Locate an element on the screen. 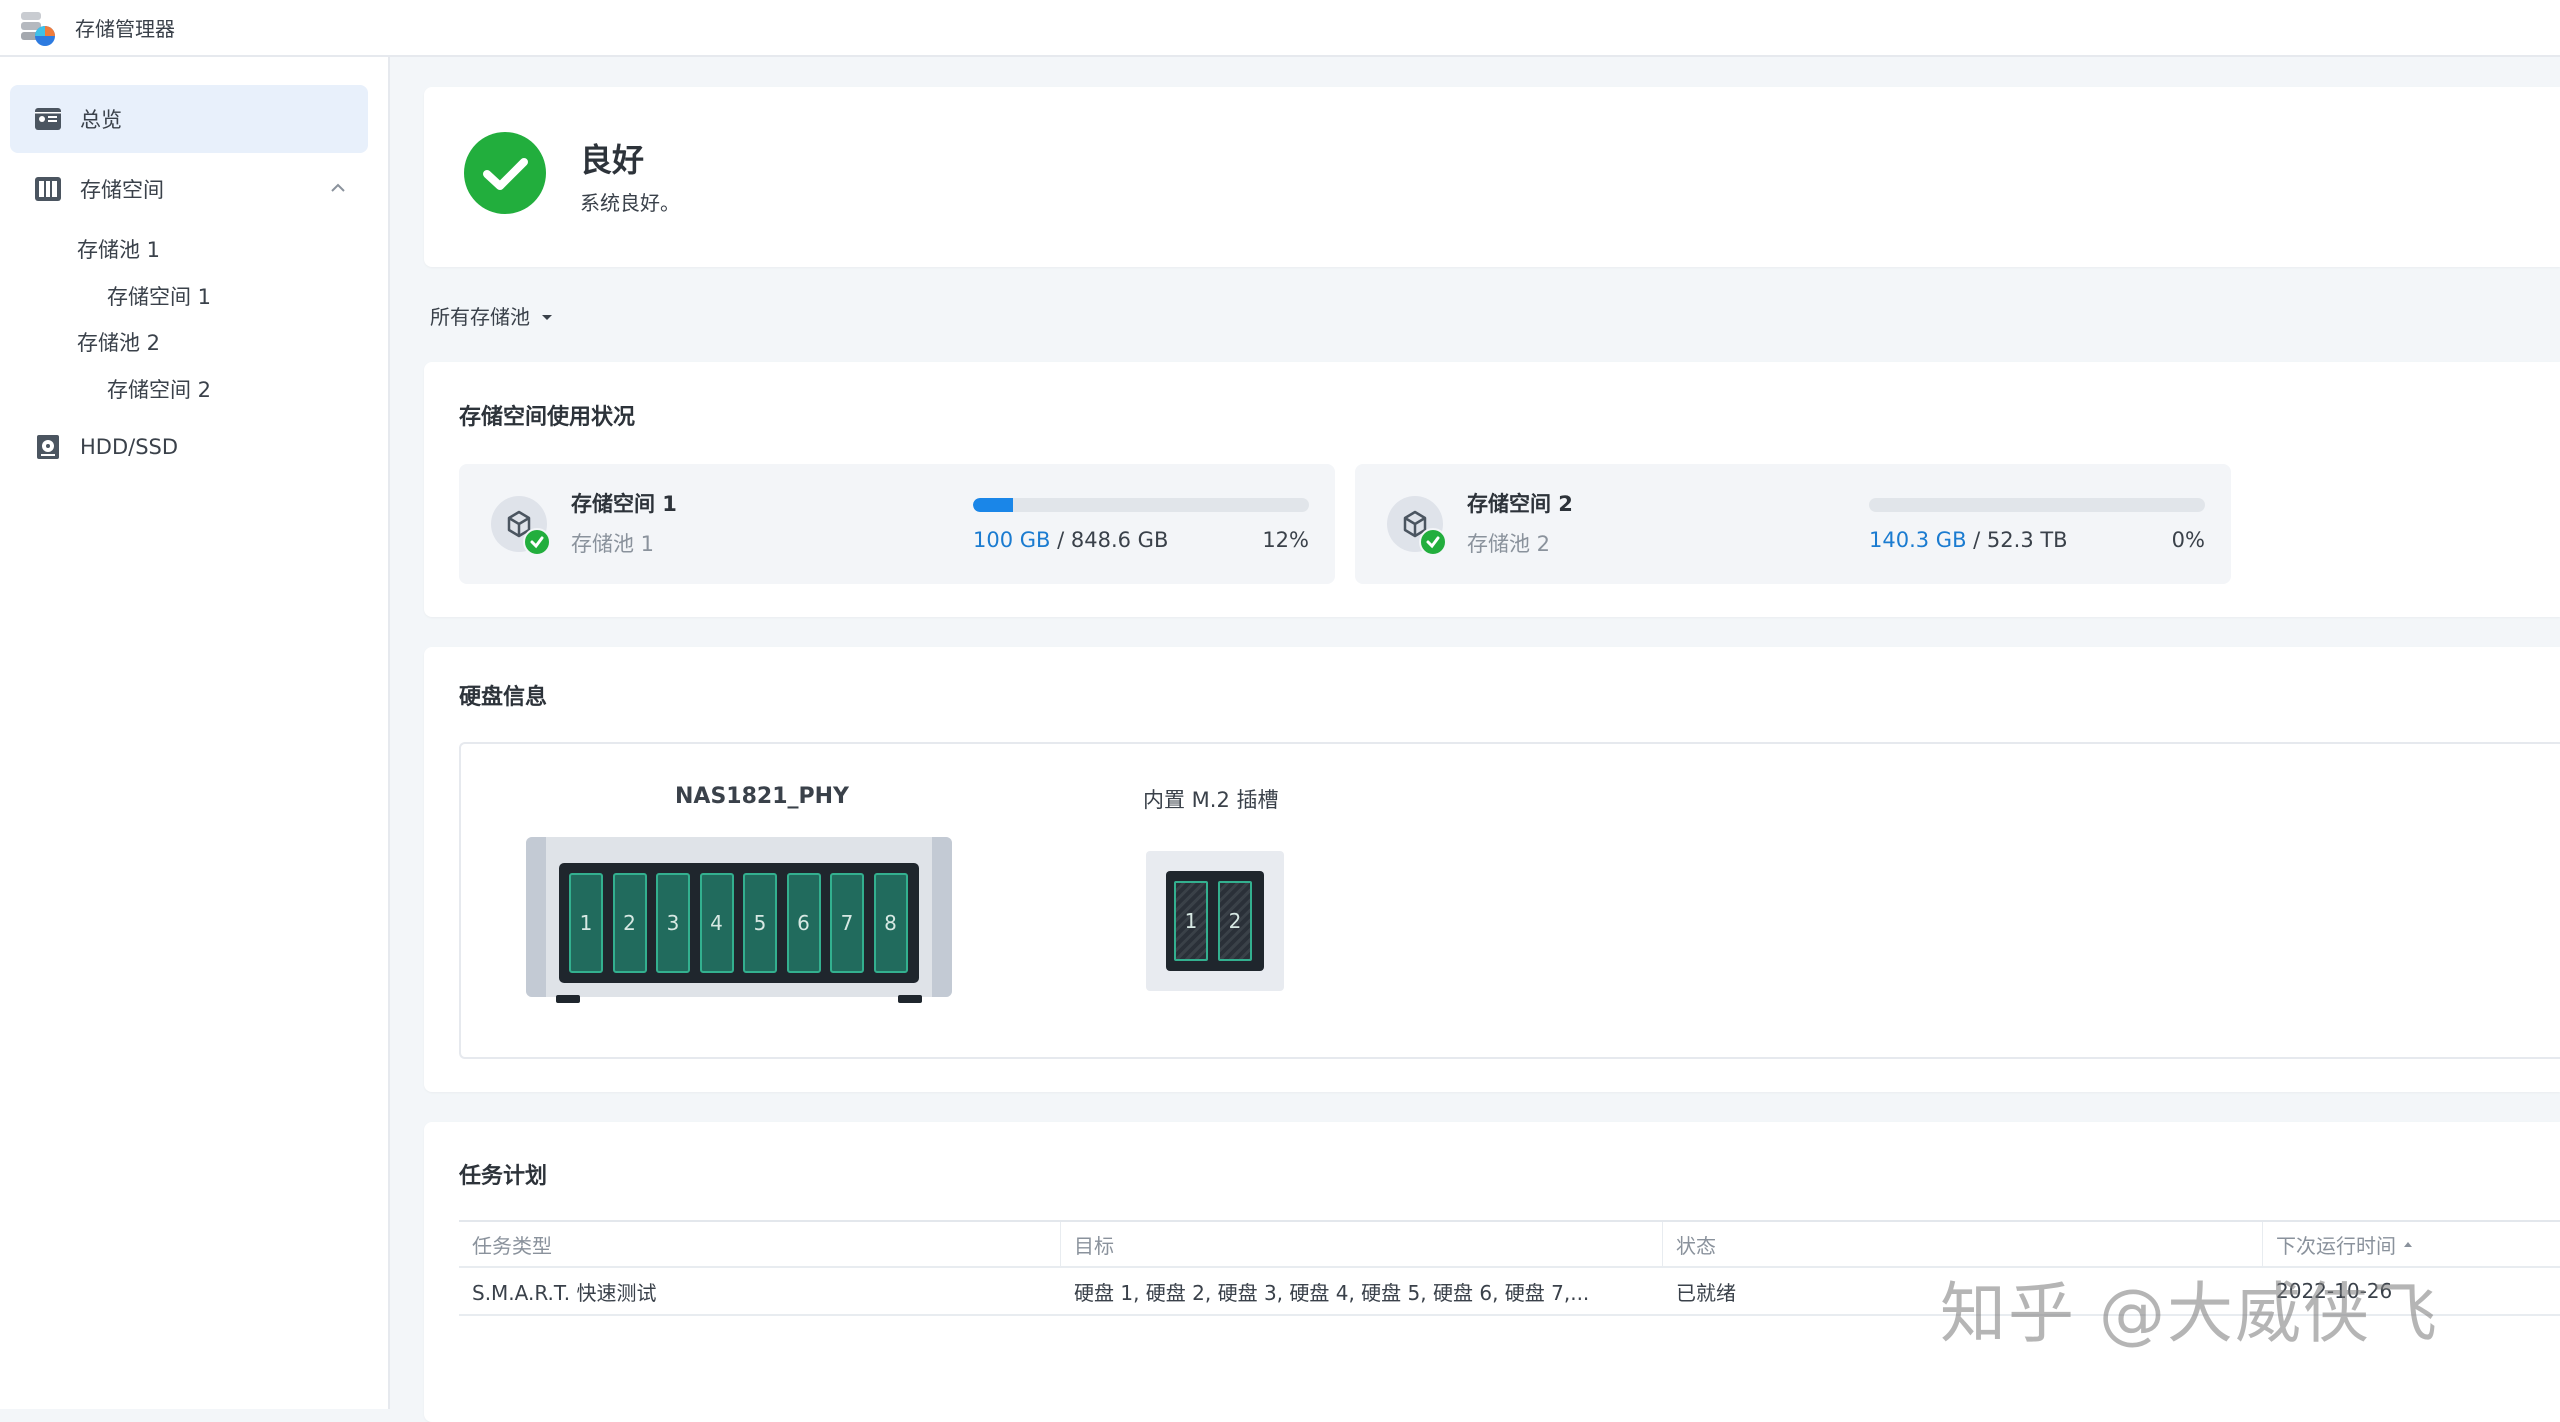 The width and height of the screenshot is (2560, 1422). drive-bays: 12345678 is located at coordinates (739, 923).